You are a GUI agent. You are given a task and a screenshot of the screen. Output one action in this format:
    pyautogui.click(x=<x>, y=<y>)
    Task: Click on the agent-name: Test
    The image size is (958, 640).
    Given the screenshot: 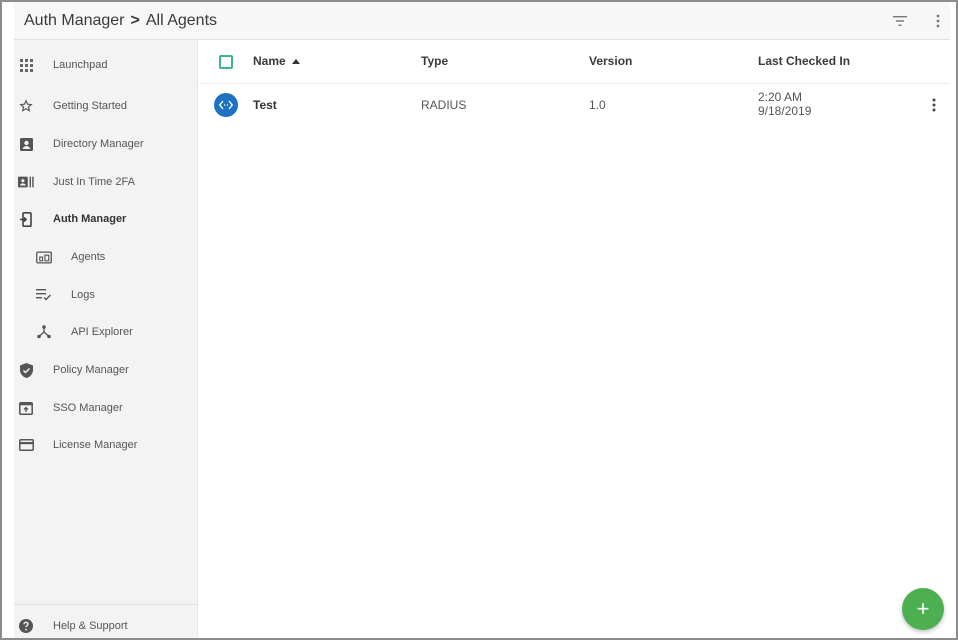 What is the action you would take?
    pyautogui.click(x=265, y=105)
    